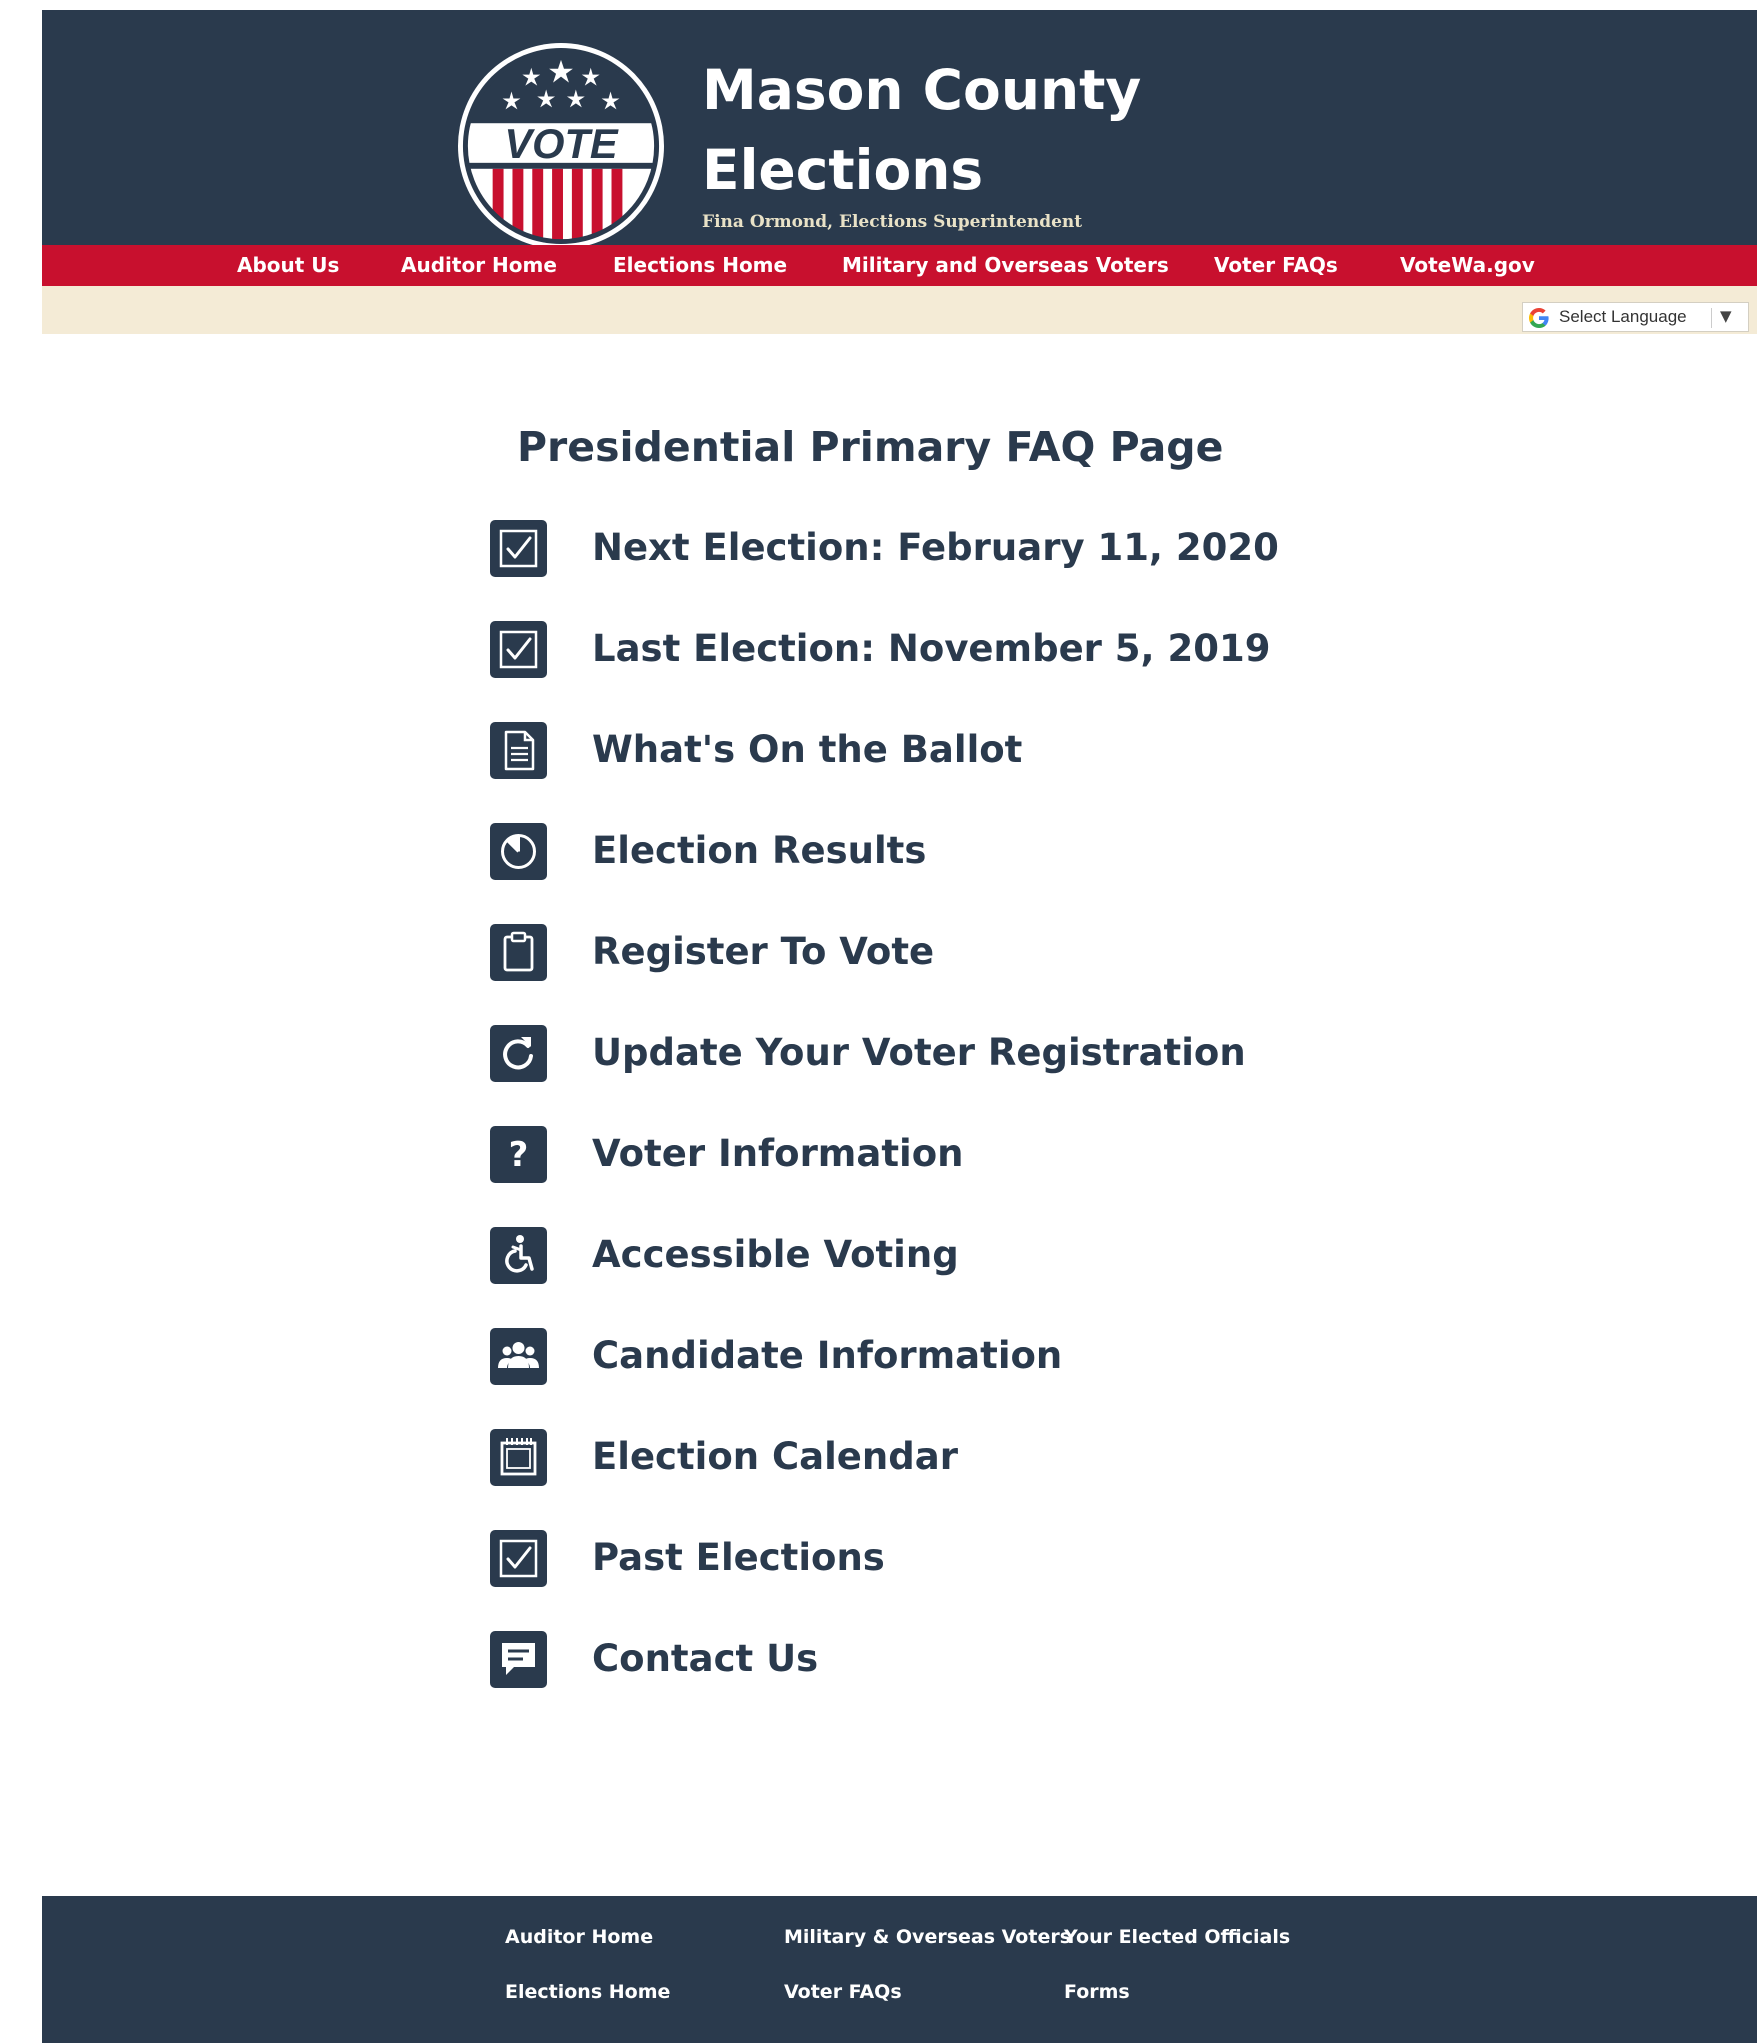 The image size is (1757, 2043). I want to click on faq-item-election-results: Election Results, so click(920, 858).